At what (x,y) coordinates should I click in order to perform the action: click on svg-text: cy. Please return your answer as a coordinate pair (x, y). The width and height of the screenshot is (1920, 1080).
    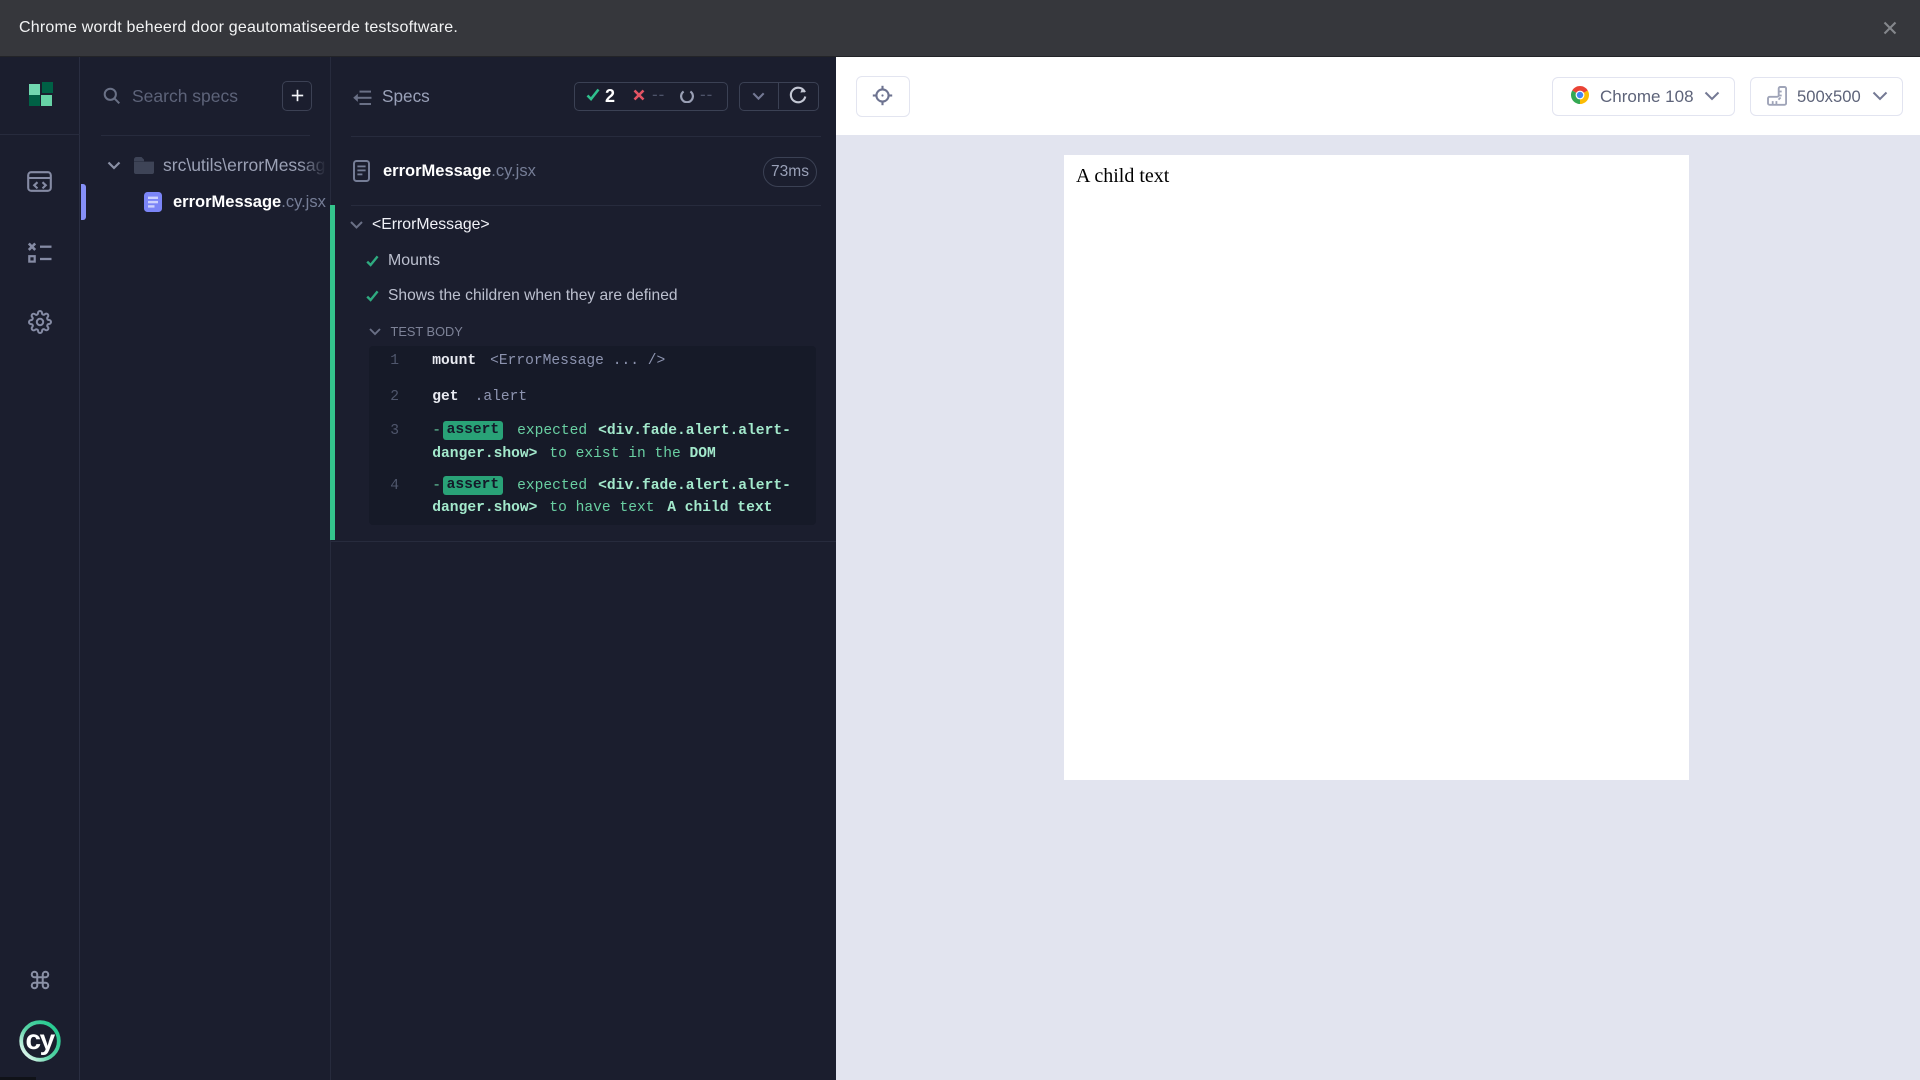
    Looking at the image, I should click on (41, 1039).